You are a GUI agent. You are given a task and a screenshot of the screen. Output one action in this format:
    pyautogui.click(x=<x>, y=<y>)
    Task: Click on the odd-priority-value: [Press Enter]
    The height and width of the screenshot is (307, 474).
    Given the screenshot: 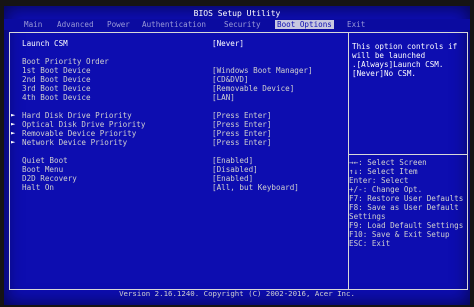 What is the action you would take?
    pyautogui.click(x=241, y=124)
    